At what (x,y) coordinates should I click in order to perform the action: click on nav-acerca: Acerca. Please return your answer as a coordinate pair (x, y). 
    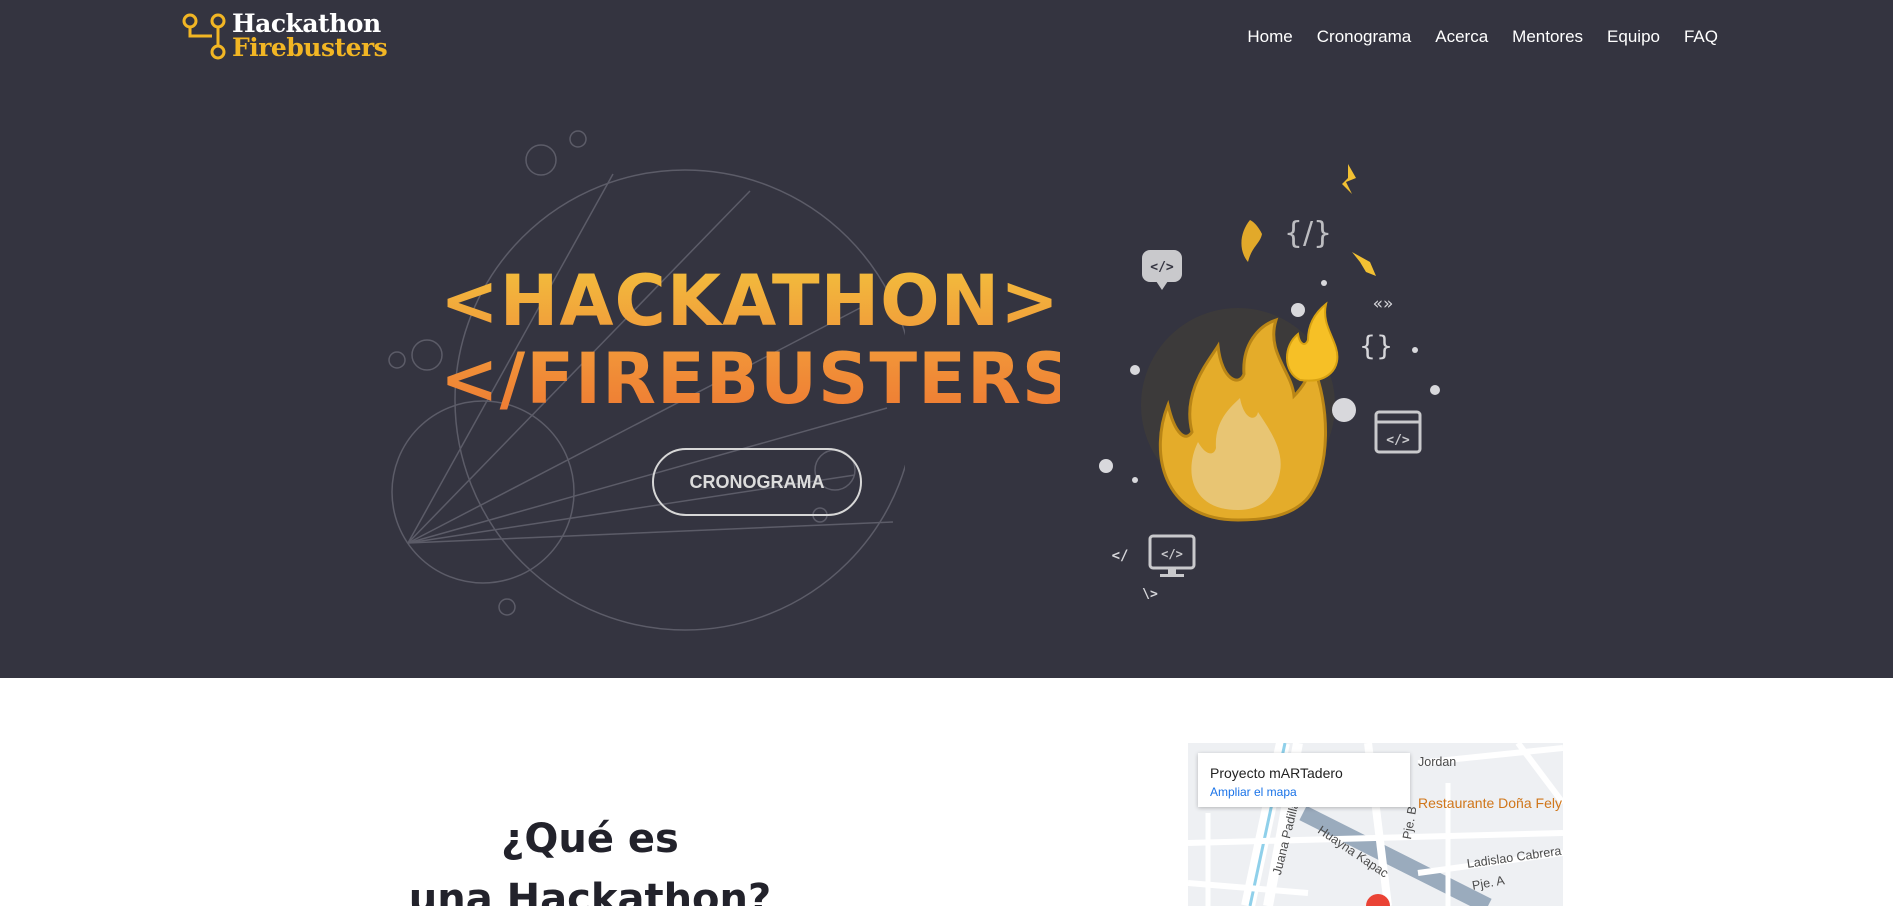
    Looking at the image, I should click on (1461, 37).